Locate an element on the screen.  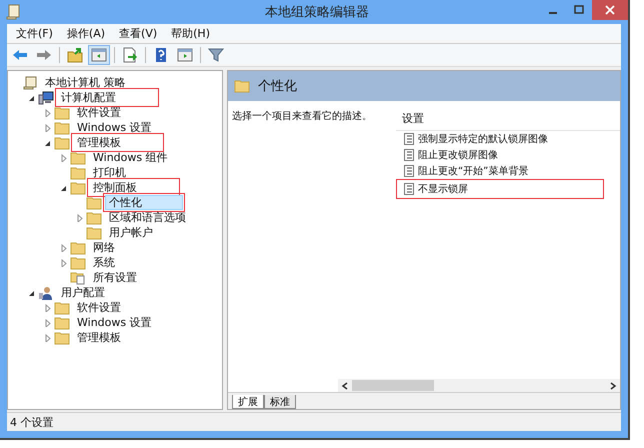
folder-document-icon is located at coordinates (78, 277).